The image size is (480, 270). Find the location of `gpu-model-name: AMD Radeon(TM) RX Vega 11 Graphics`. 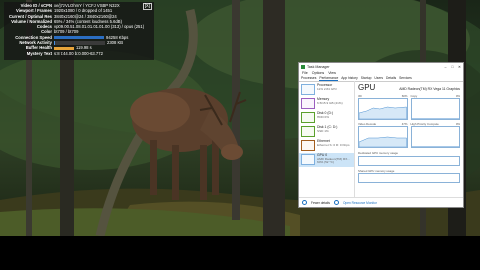

gpu-model-name: AMD Radeon(TM) RX Vega 11 Graphics is located at coordinates (429, 89).